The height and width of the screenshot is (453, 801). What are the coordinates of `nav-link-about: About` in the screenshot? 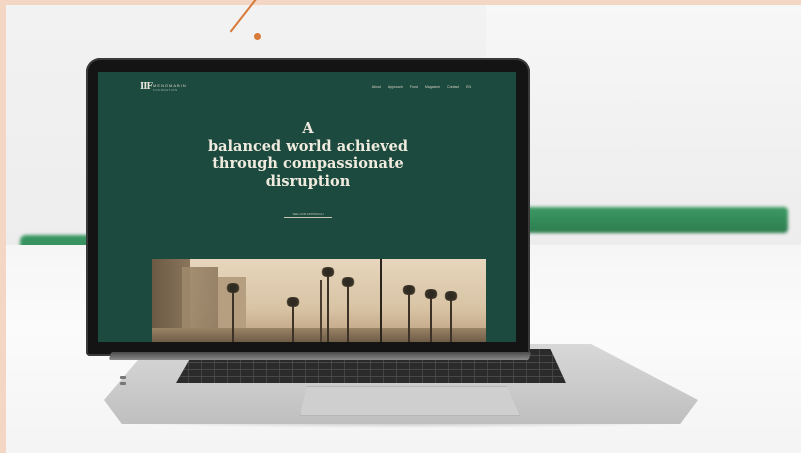 It's located at (376, 87).